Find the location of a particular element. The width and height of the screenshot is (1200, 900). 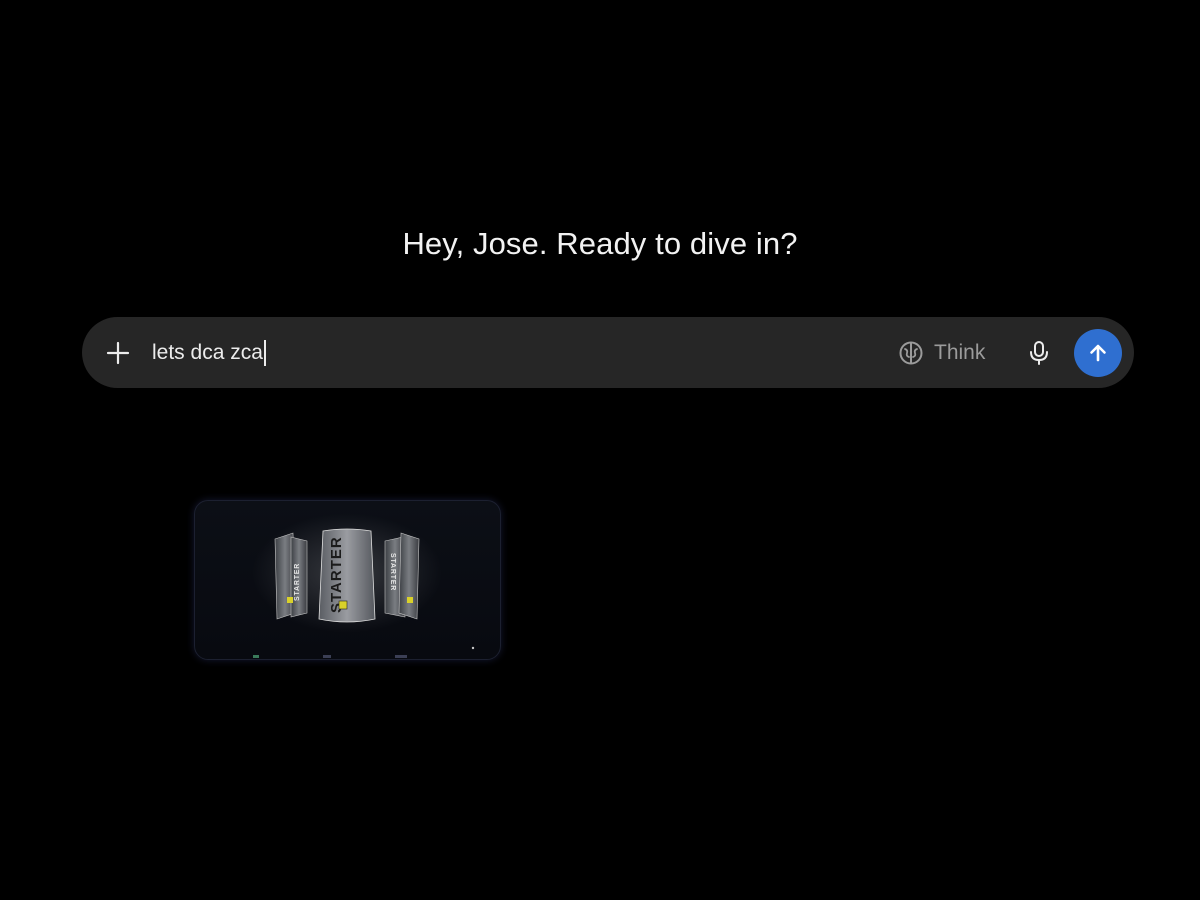

product-bags-image: STARTER STARTER STARTER is located at coordinates (363, 585).